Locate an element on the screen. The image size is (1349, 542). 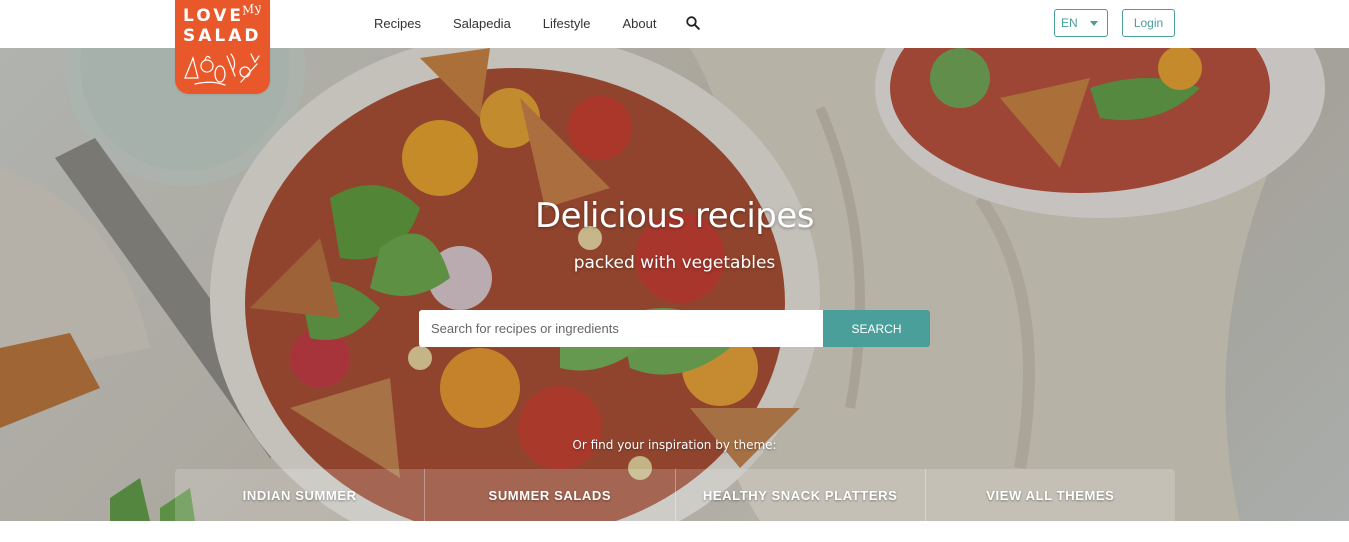
search-icon is located at coordinates (693, 23).